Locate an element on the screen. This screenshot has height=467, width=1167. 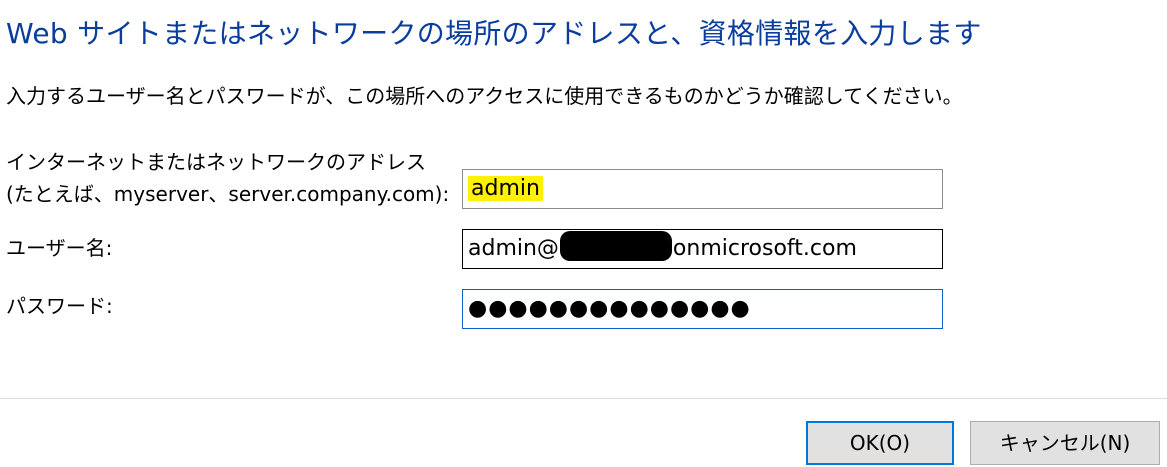
username-value-prefix: admin@ is located at coordinates (513, 248).